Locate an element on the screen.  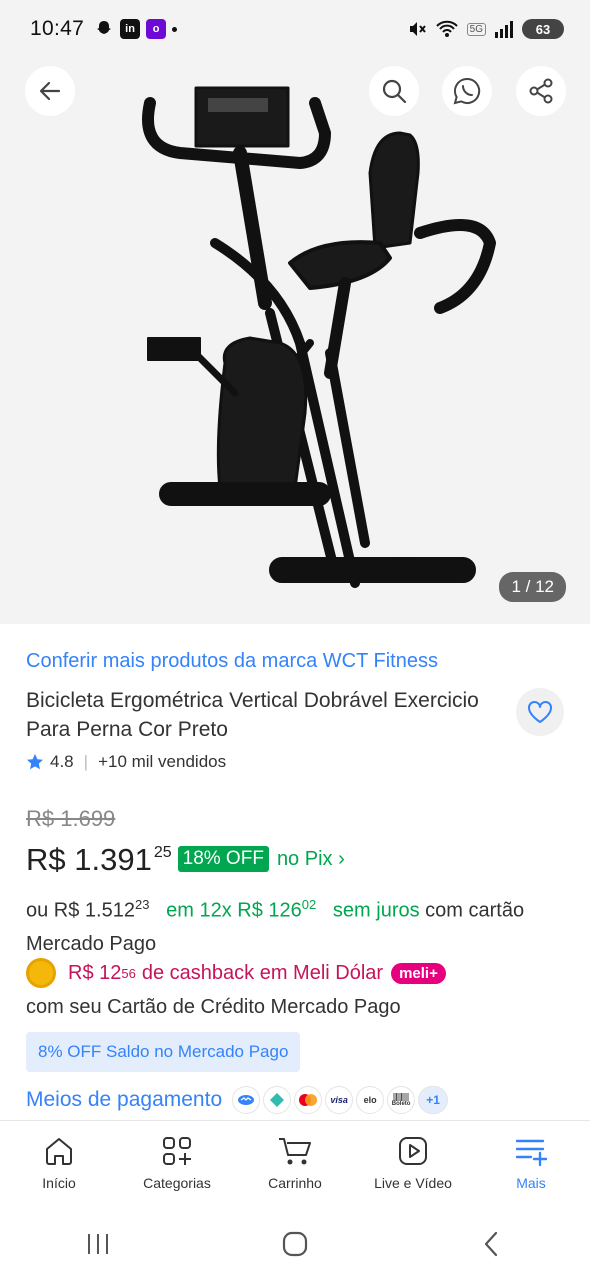
tab-label: Mais is located at coordinates (531, 1183).